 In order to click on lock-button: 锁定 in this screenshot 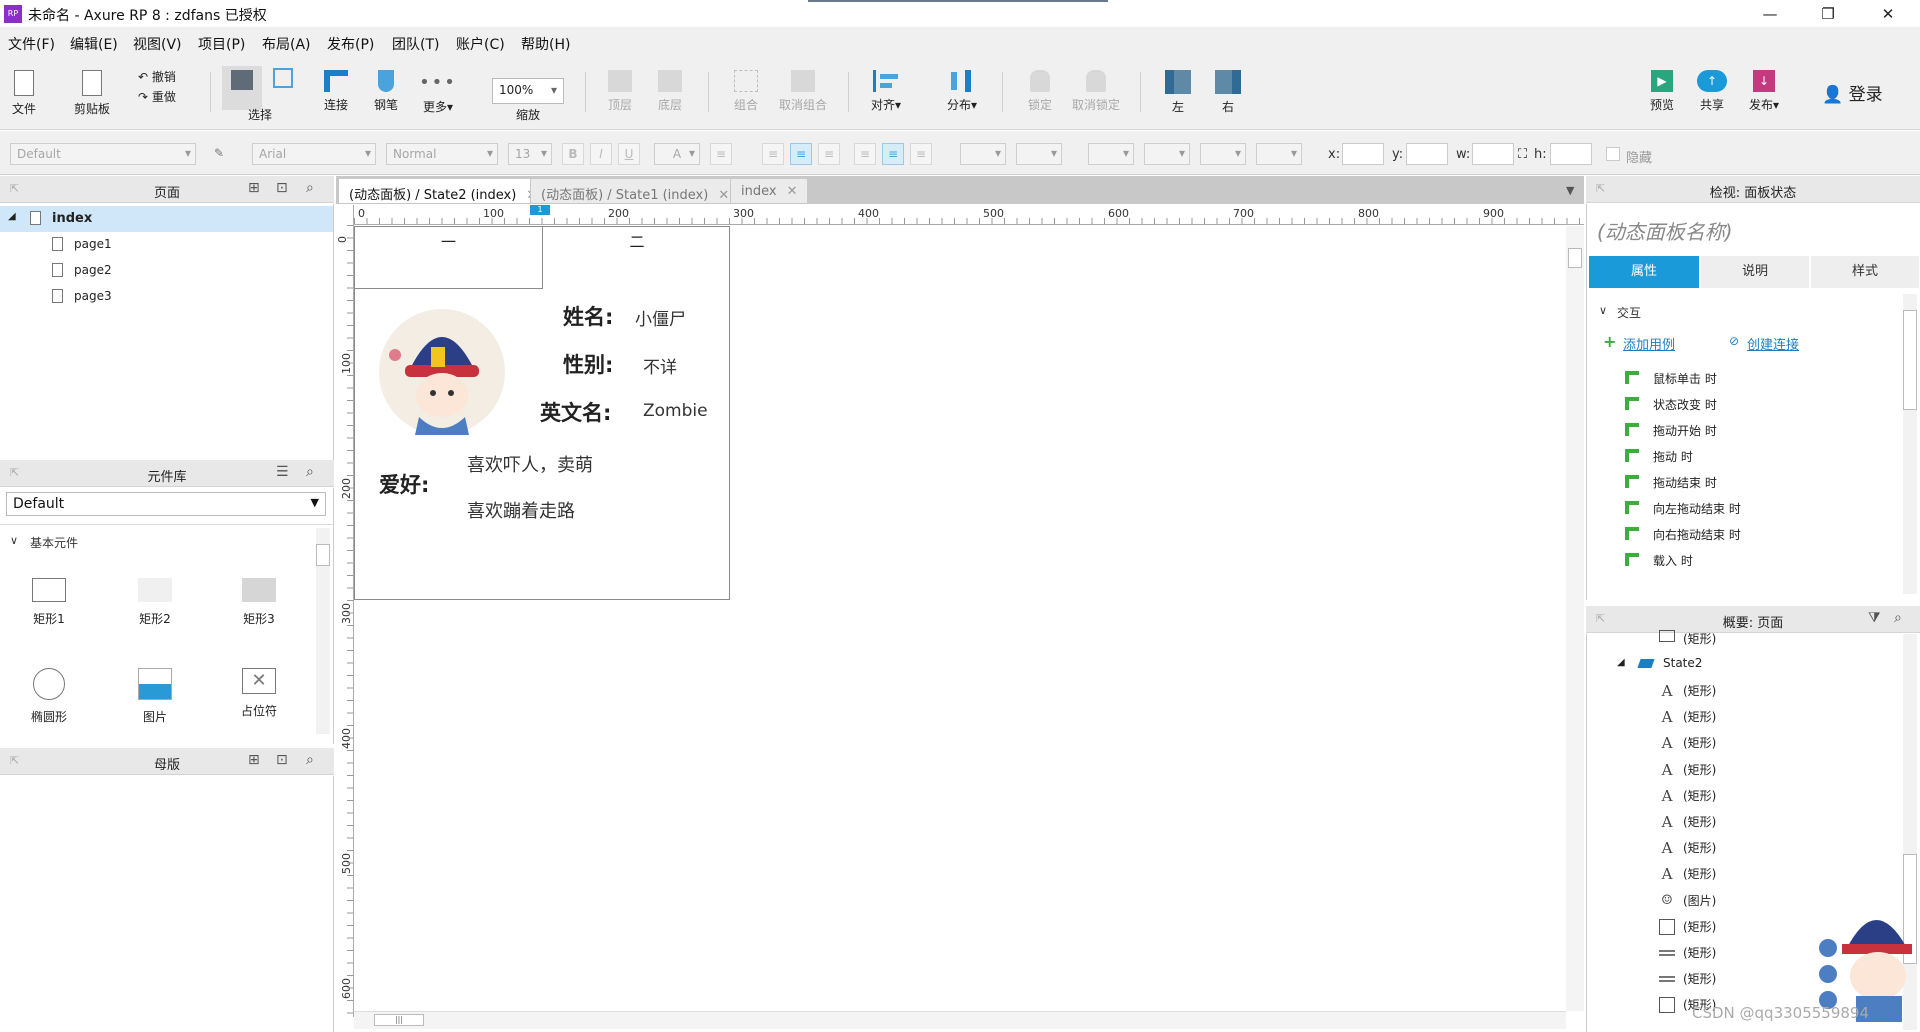, I will do `click(1040, 91)`.